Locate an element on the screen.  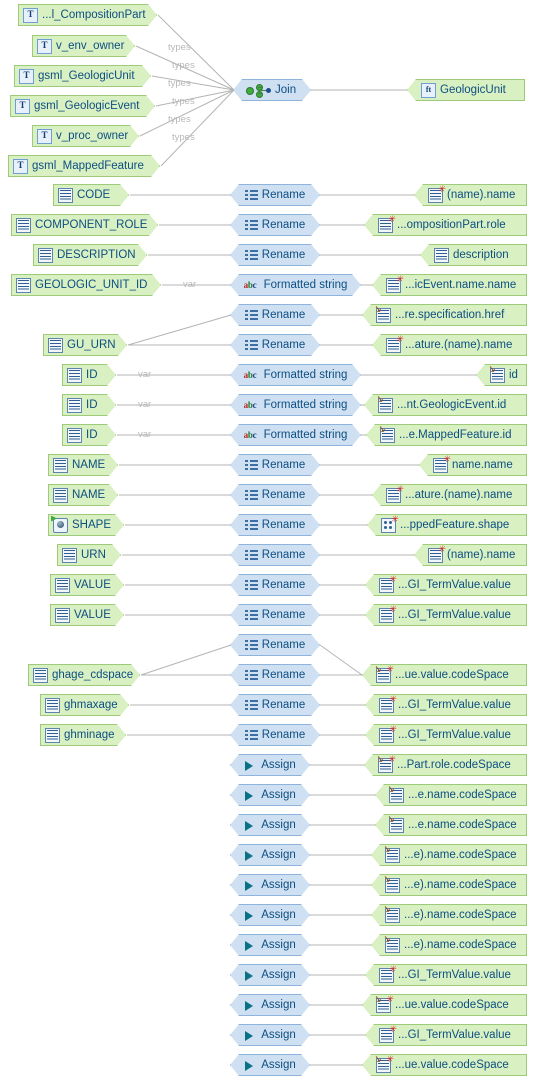
target-property-node: ↘ ...e.MappedFeature.id is located at coordinates (446, 435).